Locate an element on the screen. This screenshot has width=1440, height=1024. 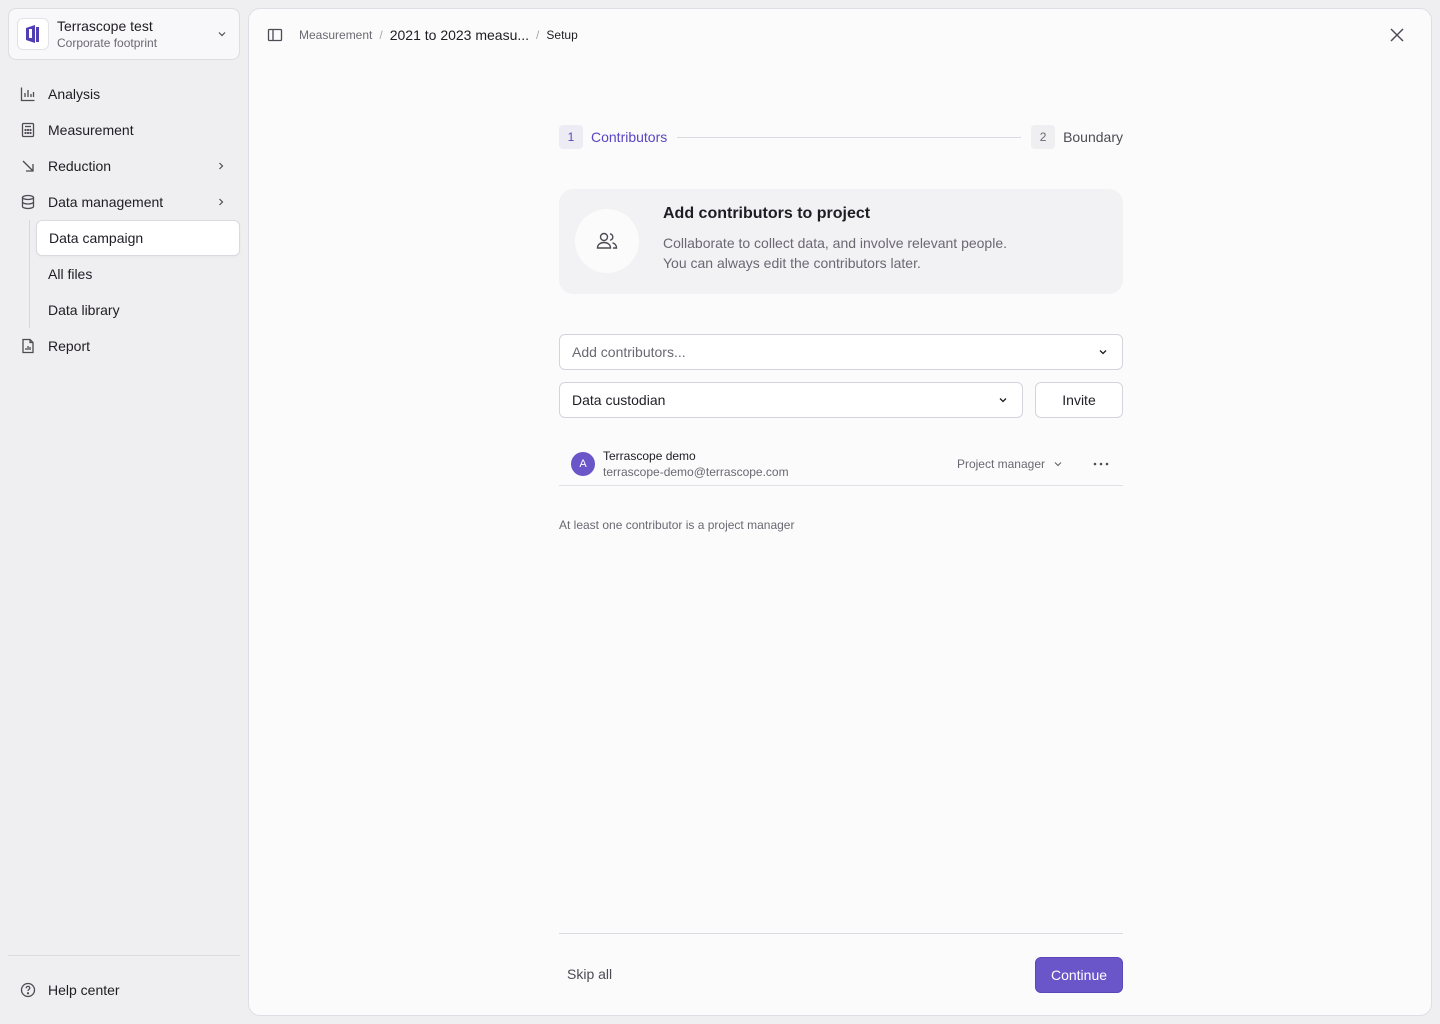
bar-chart-icon is located at coordinates (28, 94).